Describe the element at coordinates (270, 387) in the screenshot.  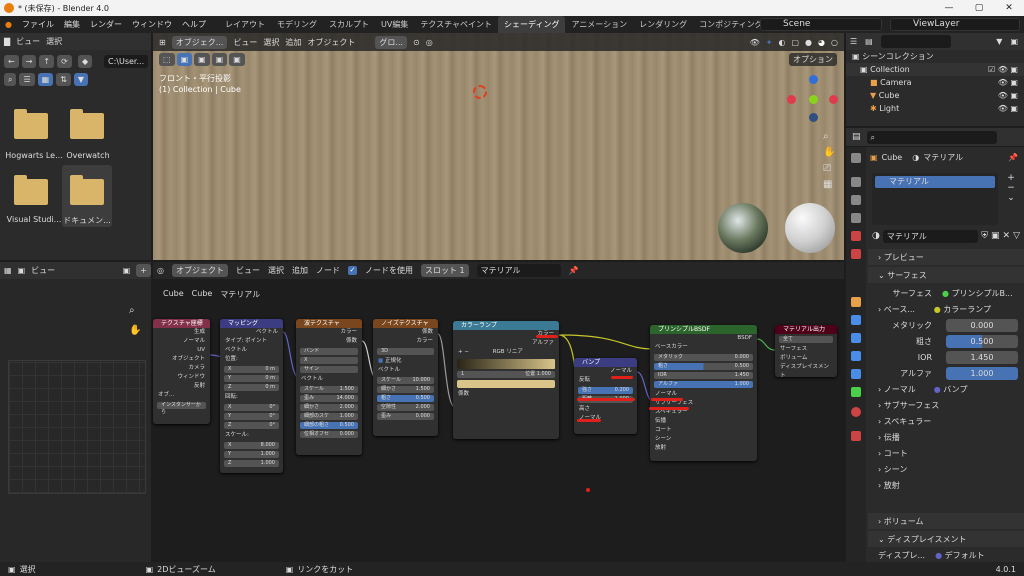
I see `value: 0 m` at that location.